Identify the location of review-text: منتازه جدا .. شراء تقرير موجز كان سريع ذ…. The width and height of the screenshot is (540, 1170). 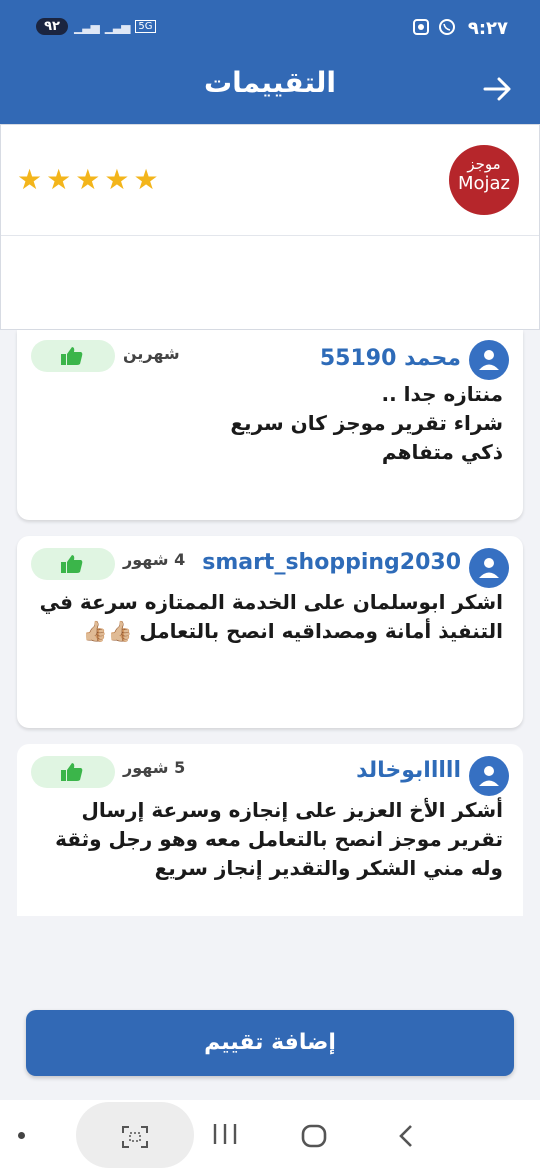
(366, 423).